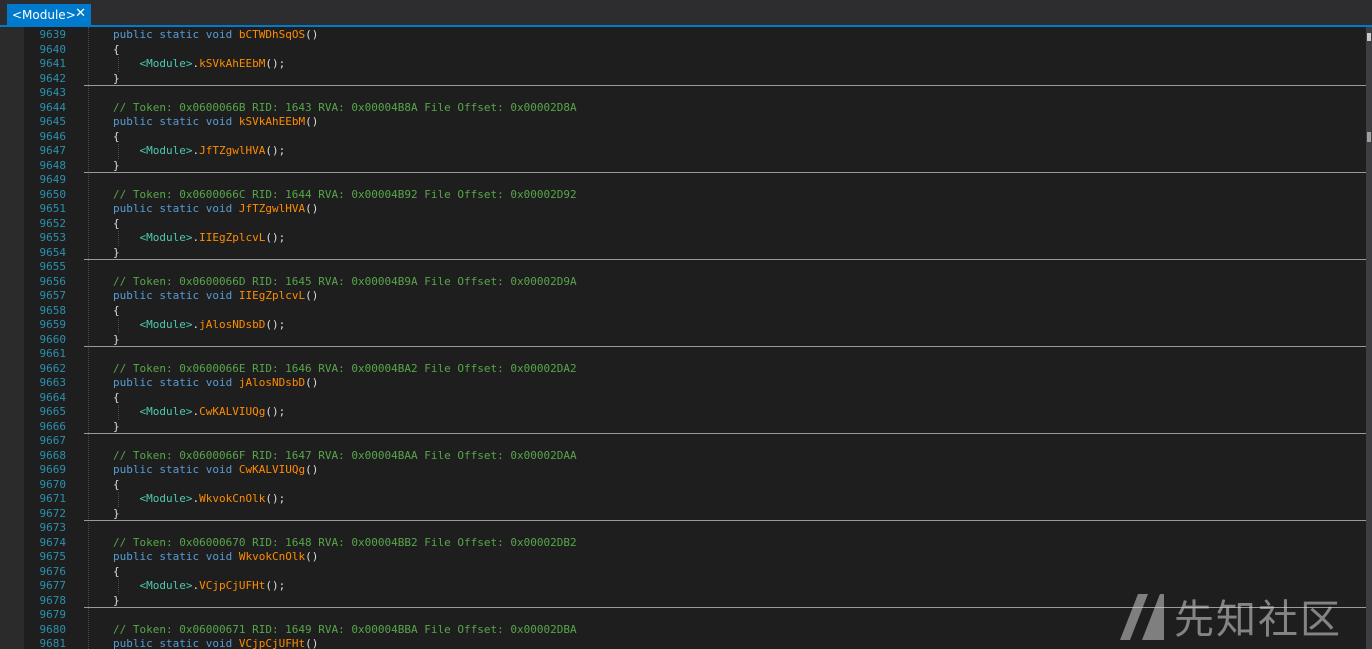 This screenshot has width=1372, height=649. What do you see at coordinates (53, 484) in the screenshot?
I see `line-number: 9670` at bounding box center [53, 484].